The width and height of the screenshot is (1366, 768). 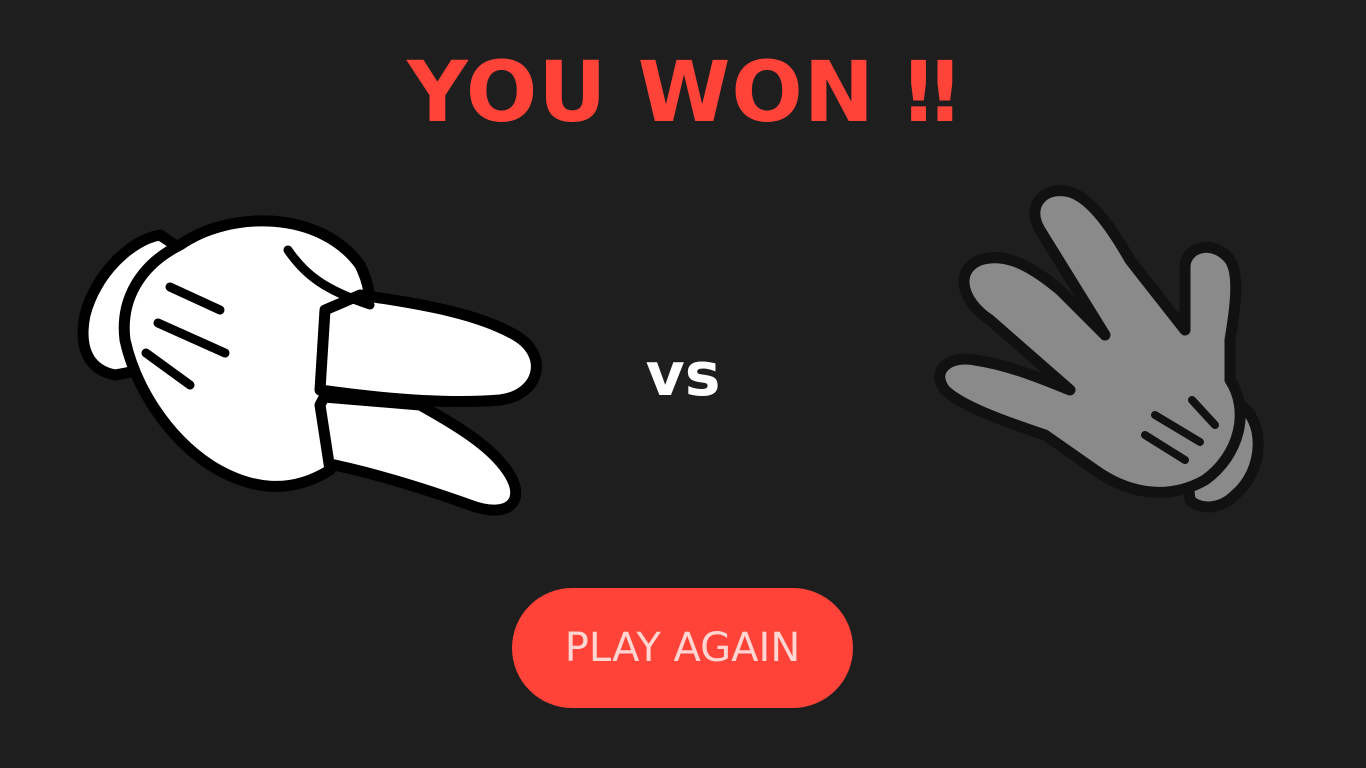 What do you see at coordinates (309, 365) in the screenshot?
I see `scissors-hand-icon` at bounding box center [309, 365].